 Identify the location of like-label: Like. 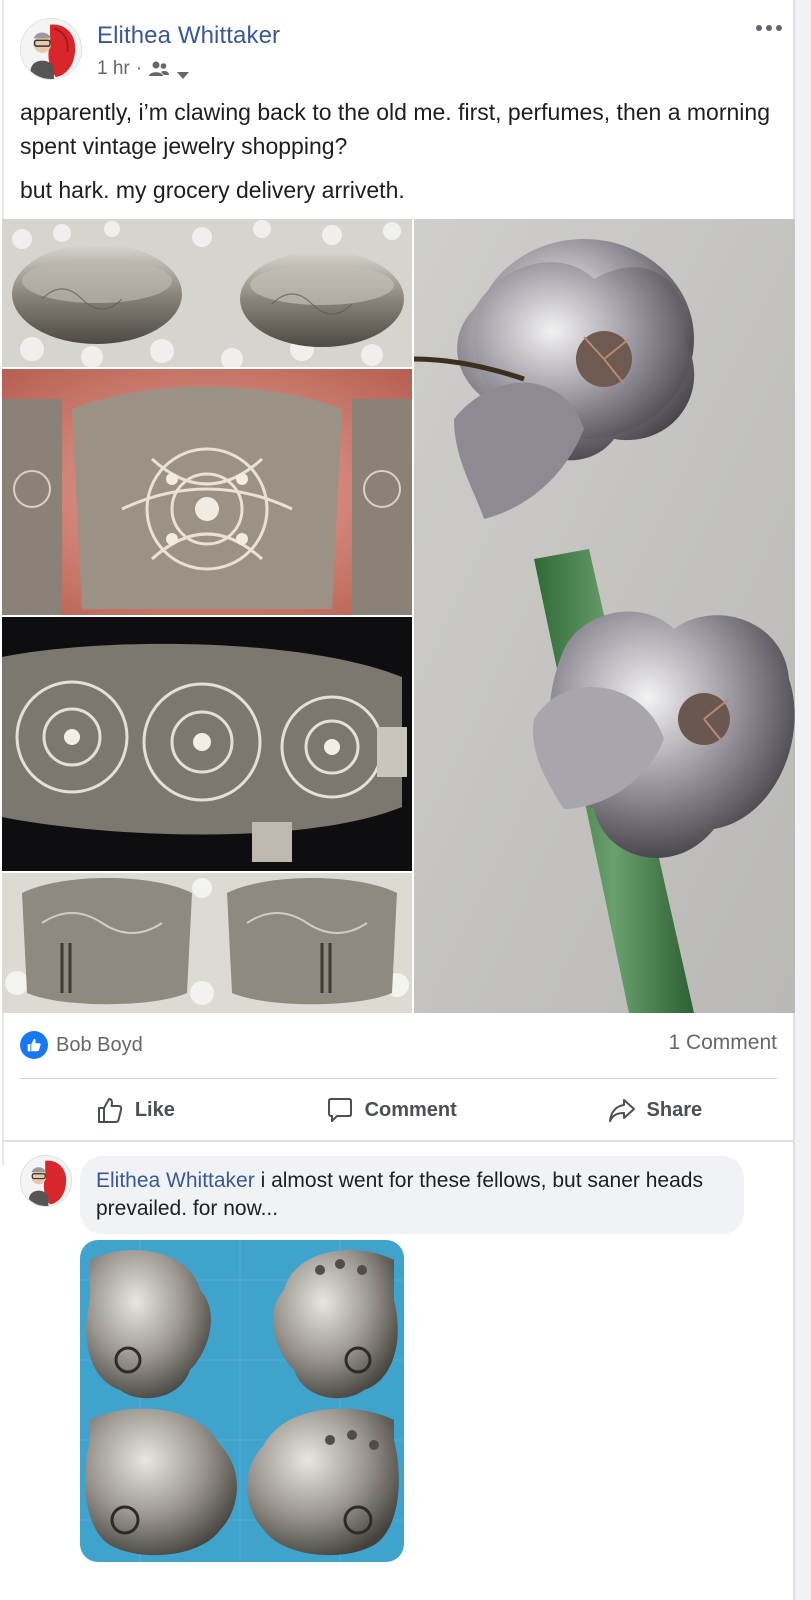
(154, 1109).